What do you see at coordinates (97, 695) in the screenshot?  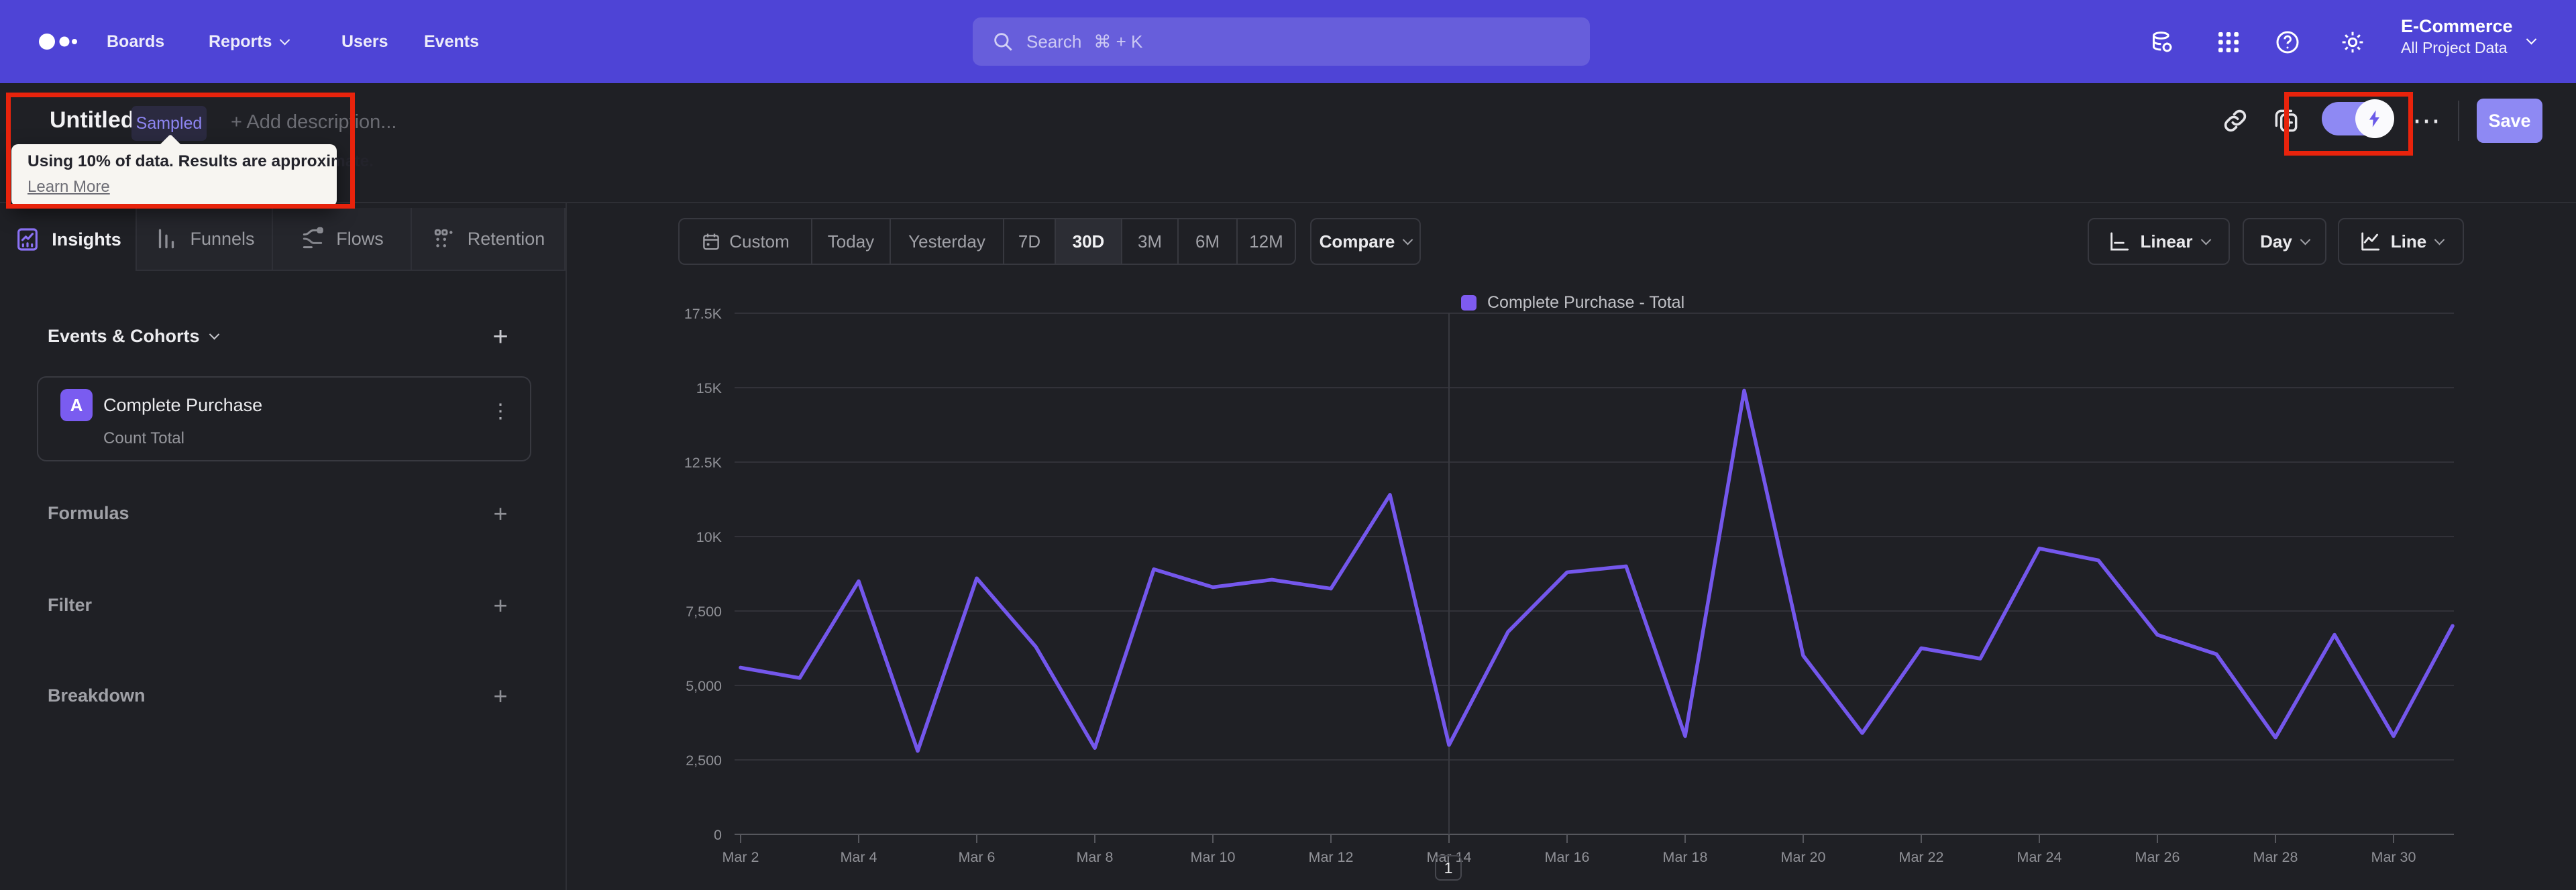 I see `section-breakdown: Breakdown` at bounding box center [97, 695].